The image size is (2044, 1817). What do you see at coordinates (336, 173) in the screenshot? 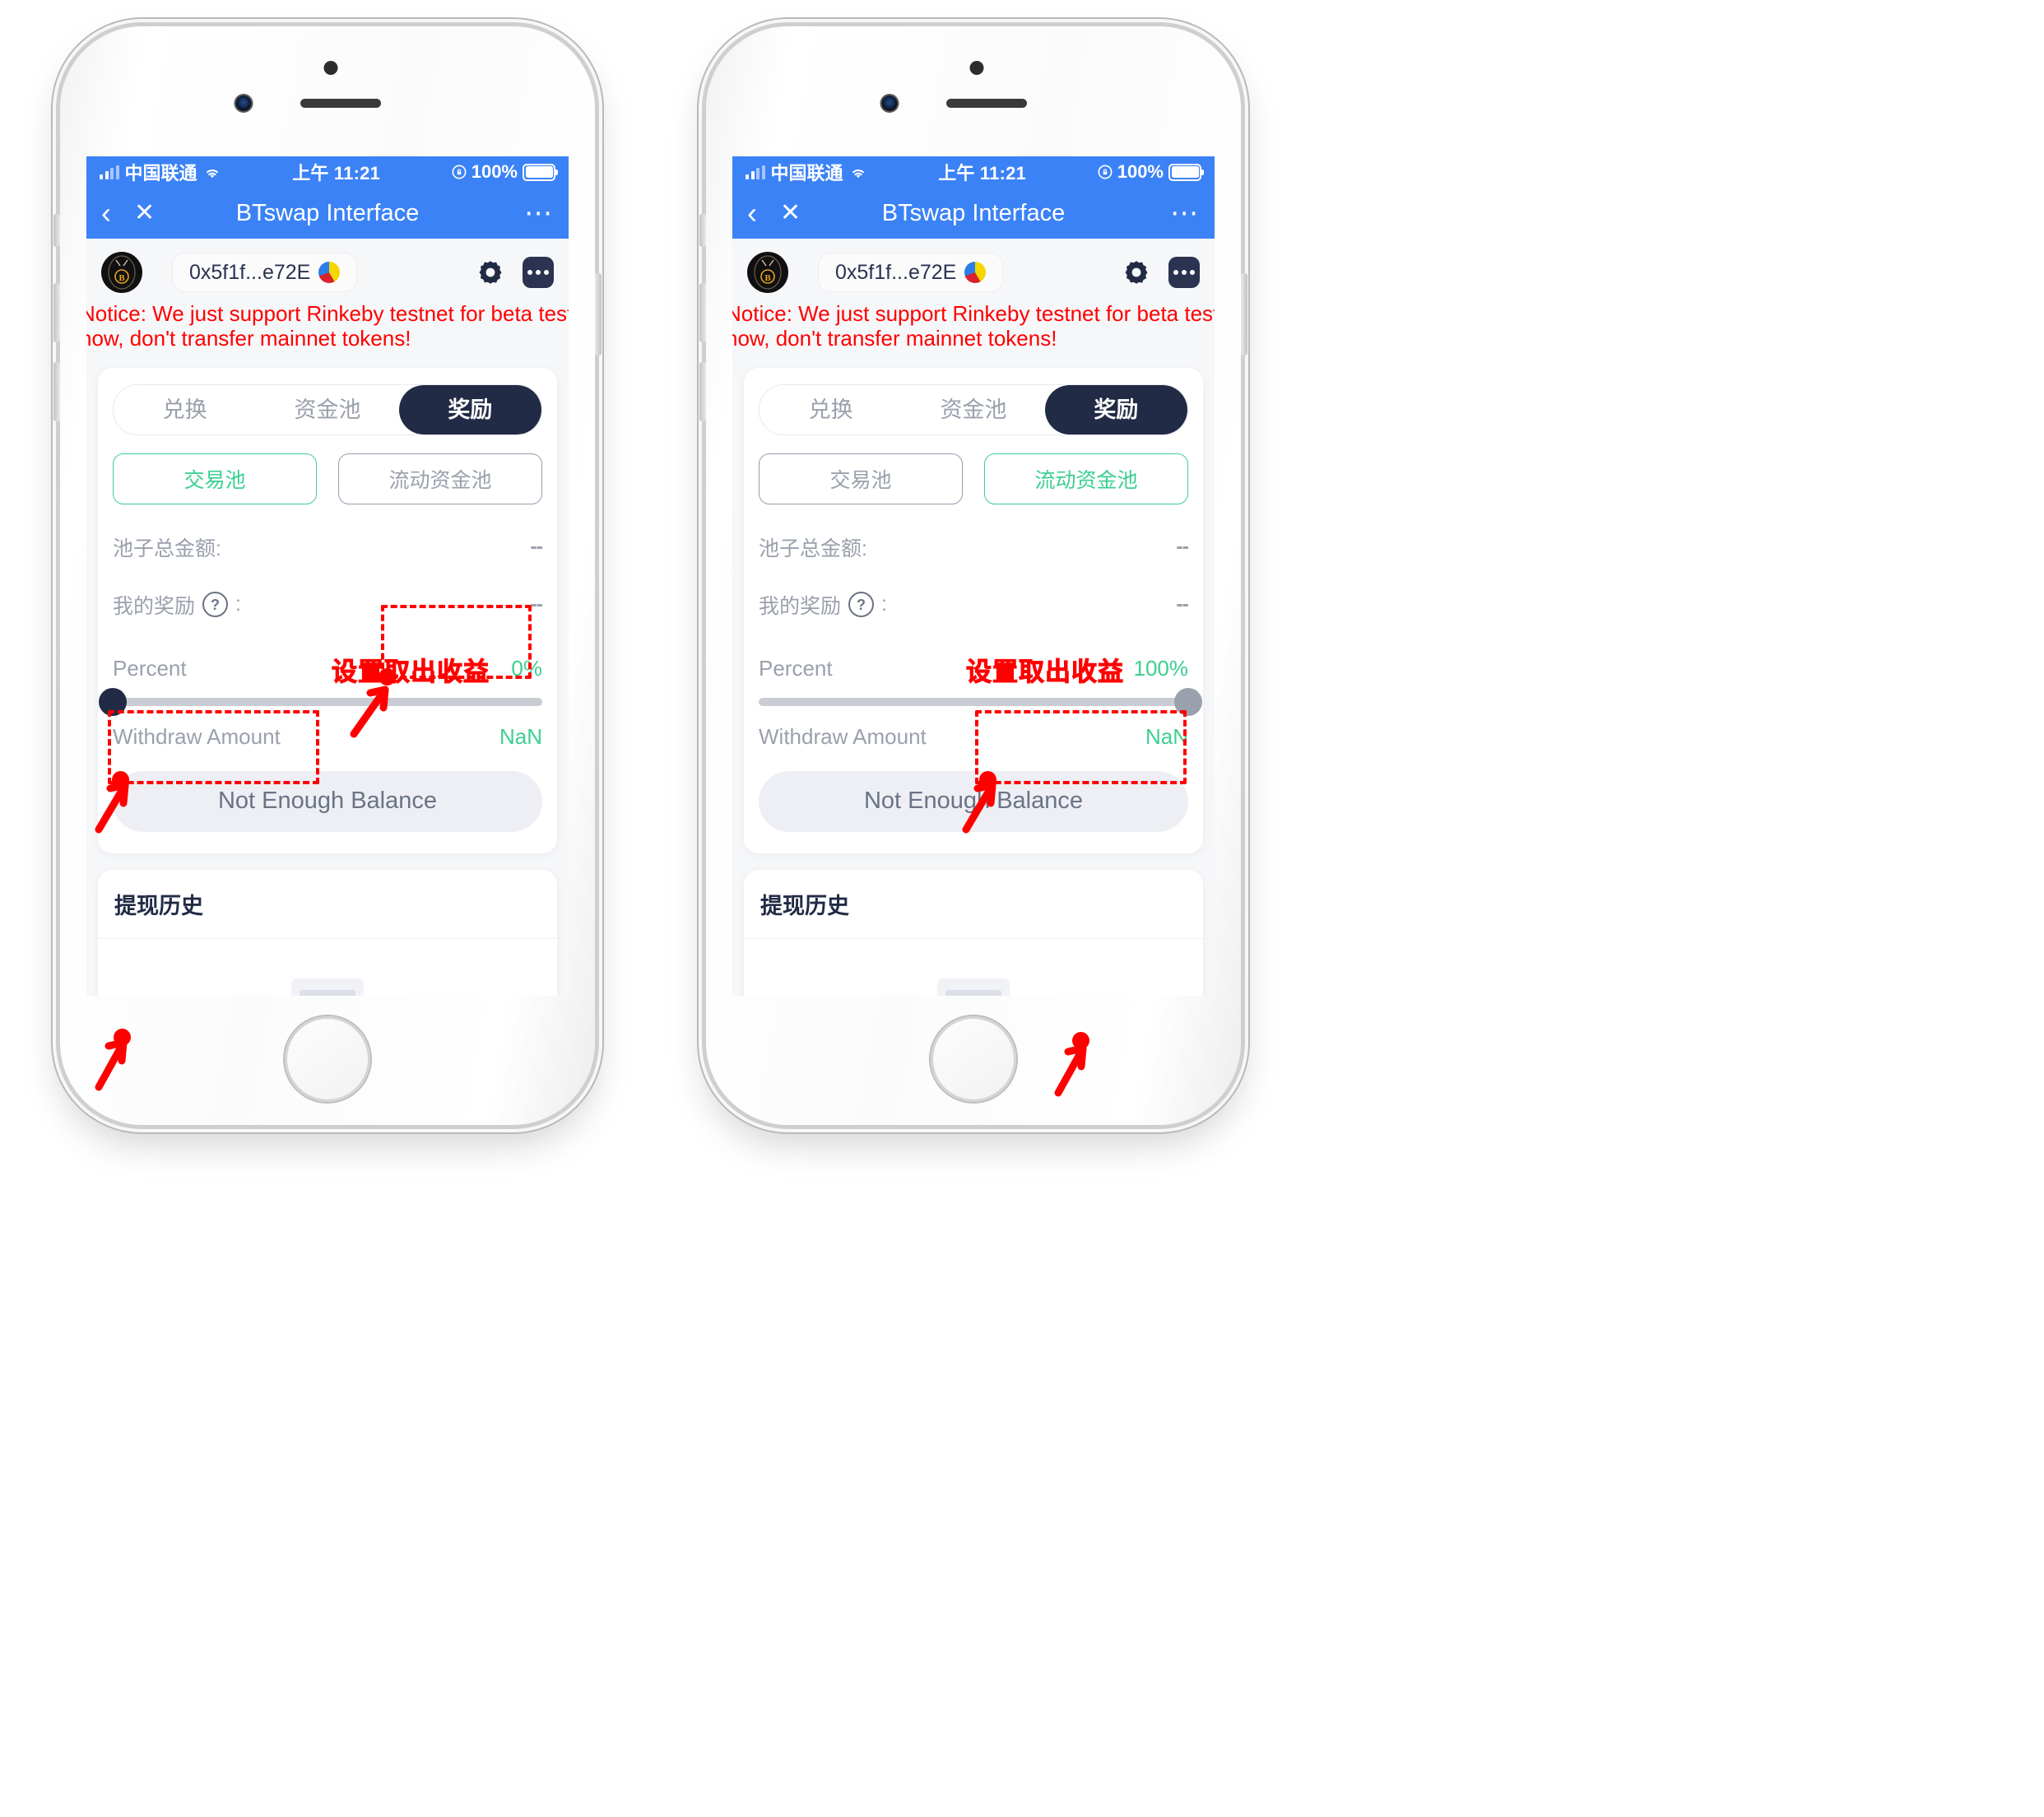
I see `status-time: 上午 11:21` at bounding box center [336, 173].